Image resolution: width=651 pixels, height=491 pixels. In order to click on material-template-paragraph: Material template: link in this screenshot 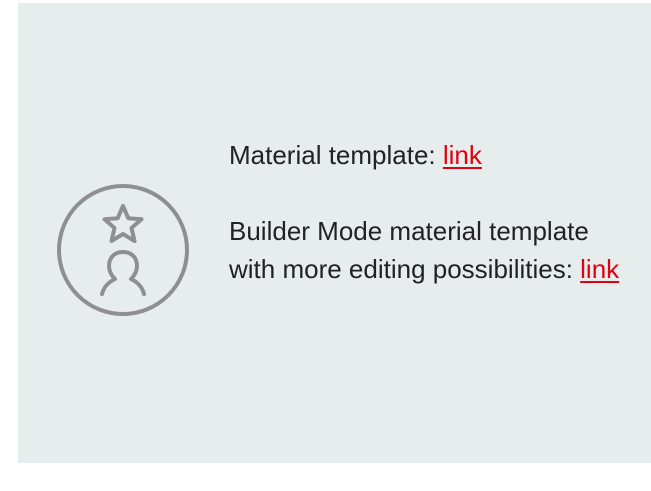, I will do `click(434, 155)`.